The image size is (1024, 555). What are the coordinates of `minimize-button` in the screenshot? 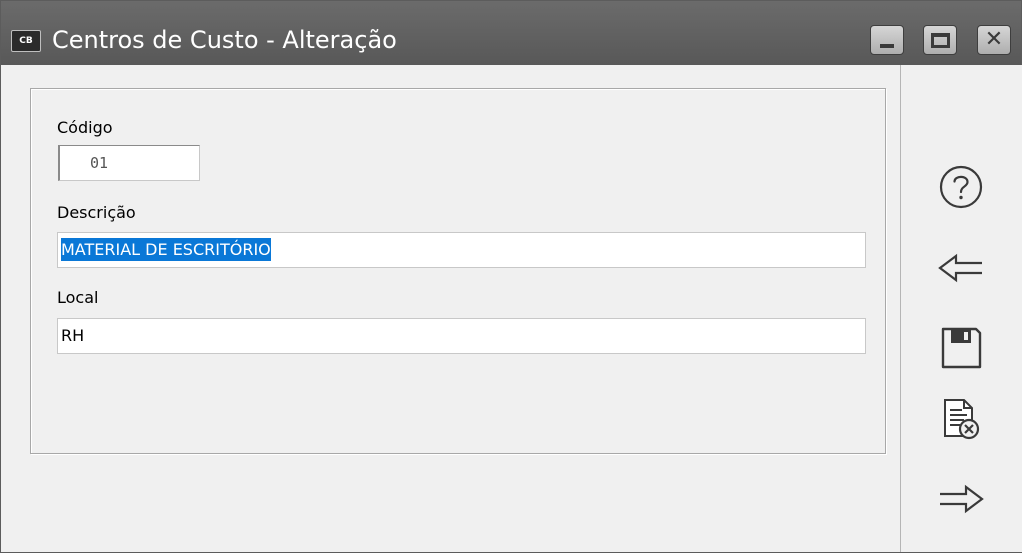 It's located at (887, 40).